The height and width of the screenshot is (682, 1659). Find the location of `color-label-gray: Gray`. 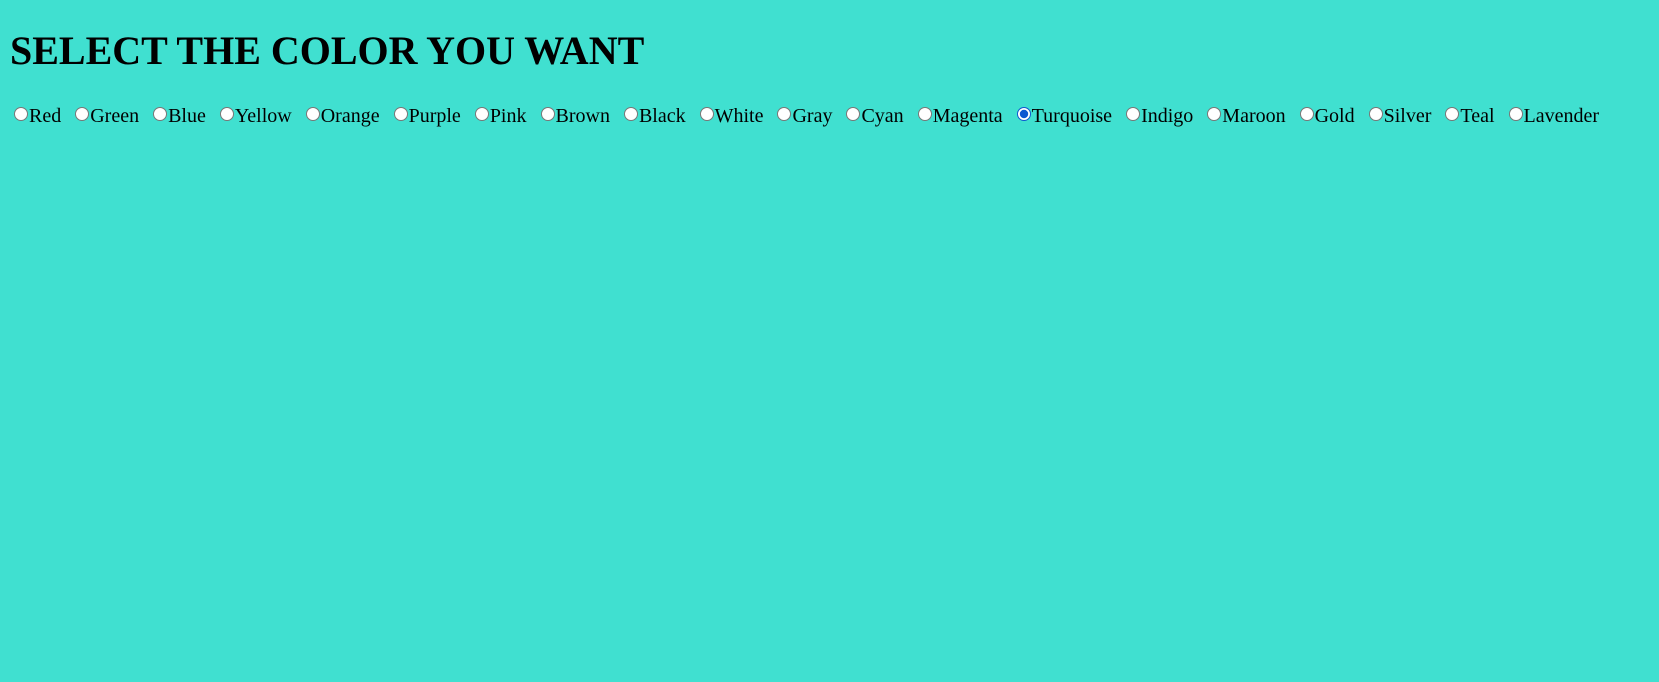

color-label-gray: Gray is located at coordinates (812, 116).